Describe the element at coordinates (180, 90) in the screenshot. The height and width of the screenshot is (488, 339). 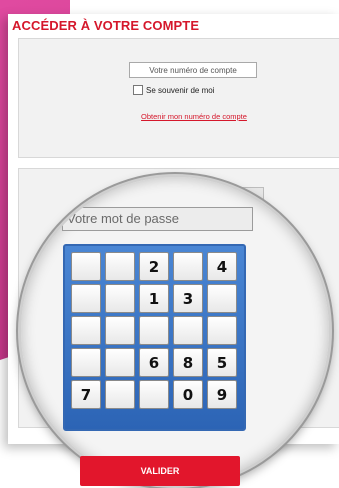
I see `remember-me-label: Se souvenir de moi` at that location.